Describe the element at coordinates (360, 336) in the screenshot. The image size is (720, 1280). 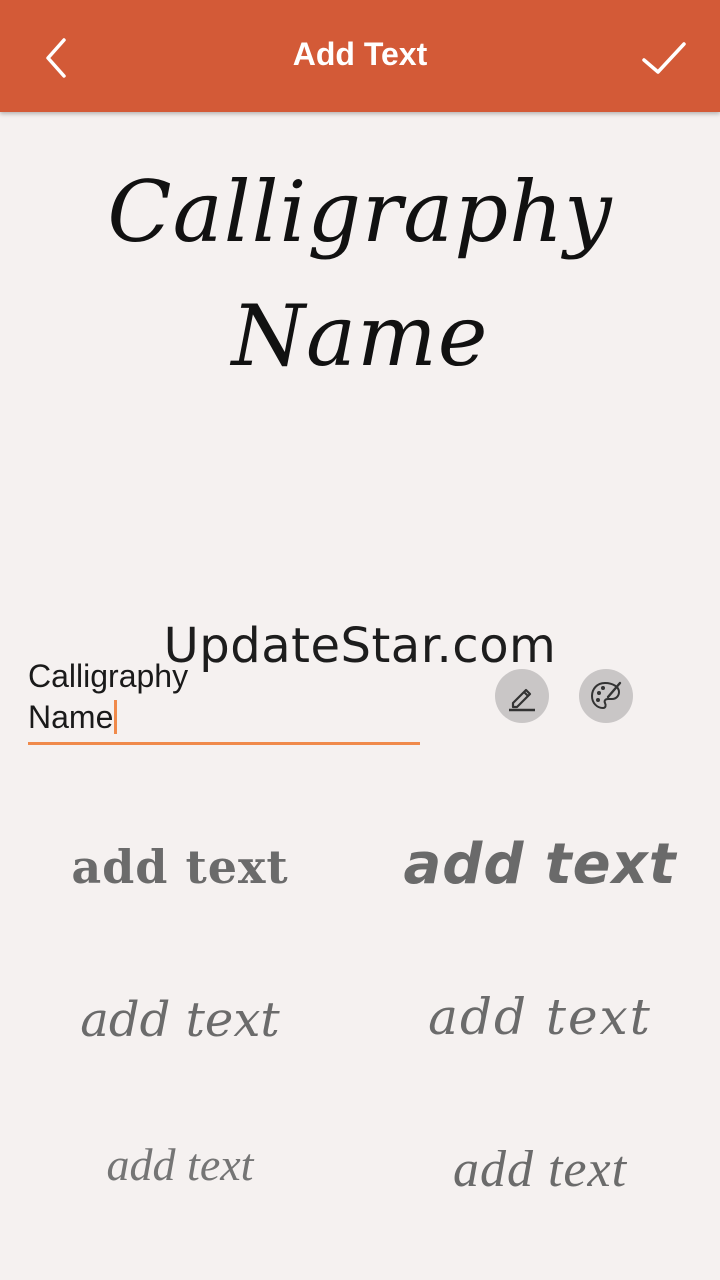
I see `preview-line-2: Name` at that location.